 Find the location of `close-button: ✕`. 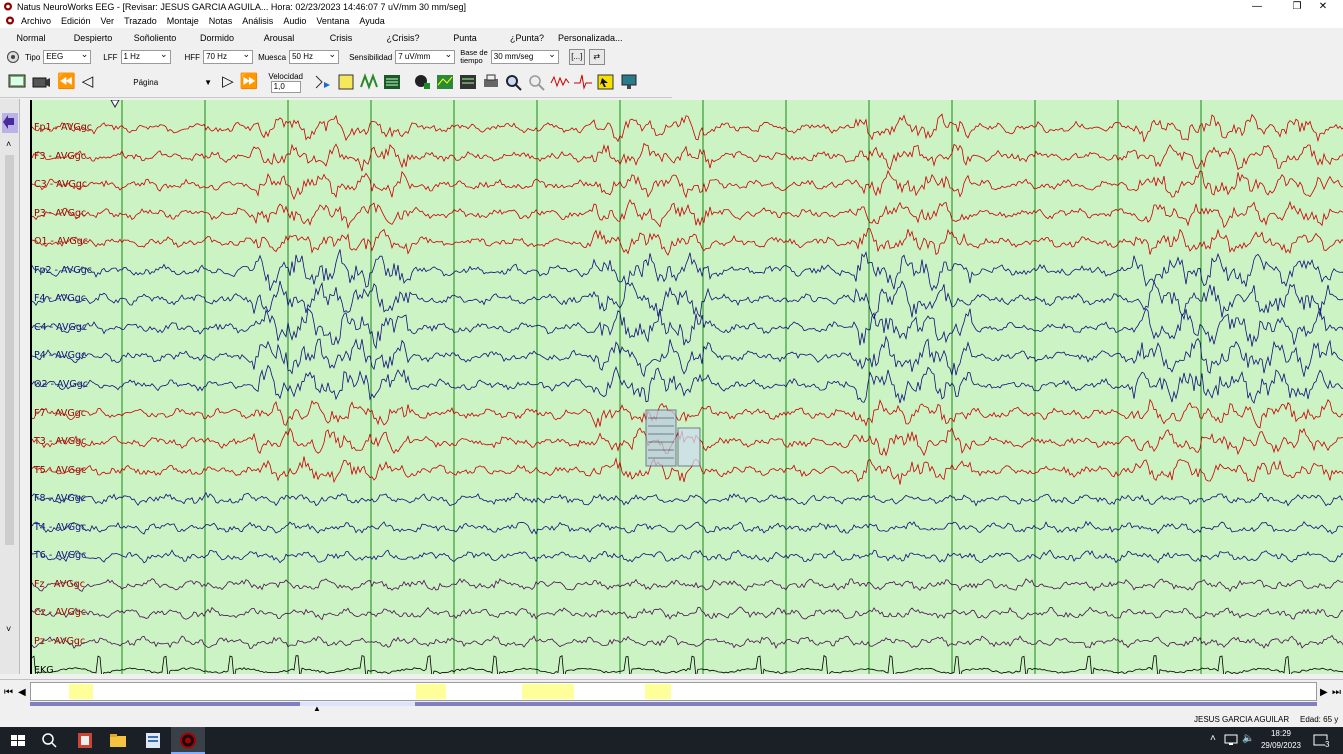

close-button: ✕ is located at coordinates (1323, 6).